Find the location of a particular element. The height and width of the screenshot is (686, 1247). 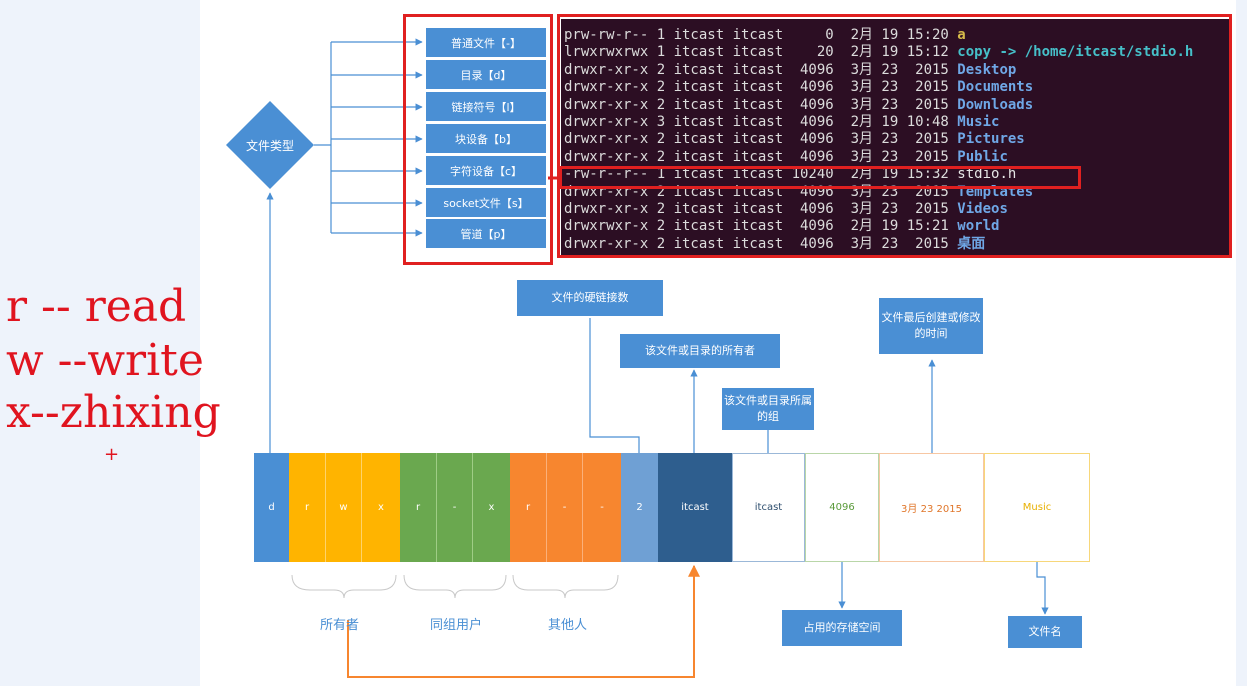

callout-mtime: 文件最后创建或修改的时间 is located at coordinates (931, 326).